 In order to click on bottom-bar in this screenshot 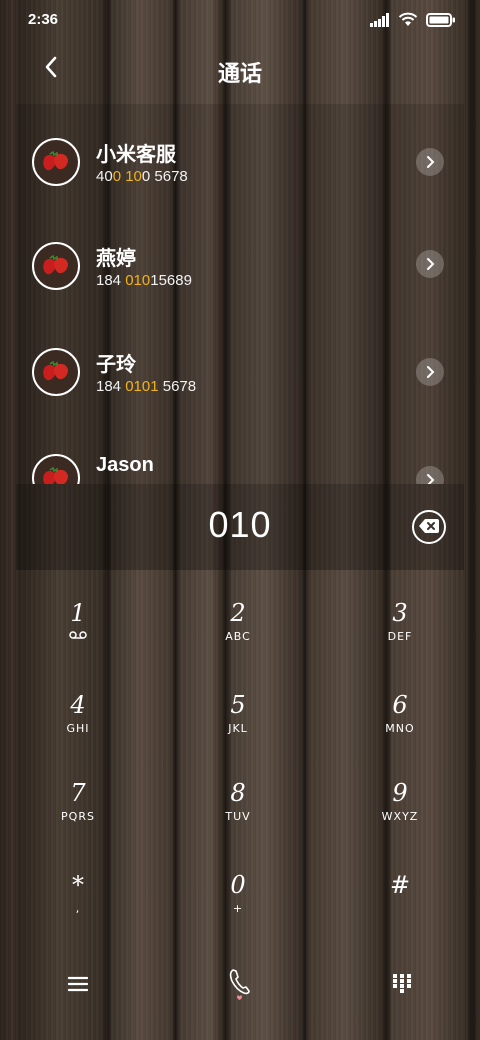, I will do `click(240, 987)`.